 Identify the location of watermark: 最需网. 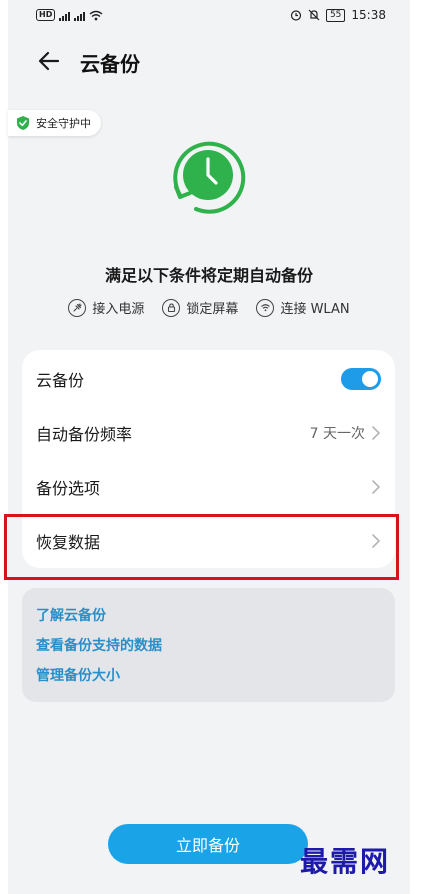
(345, 861).